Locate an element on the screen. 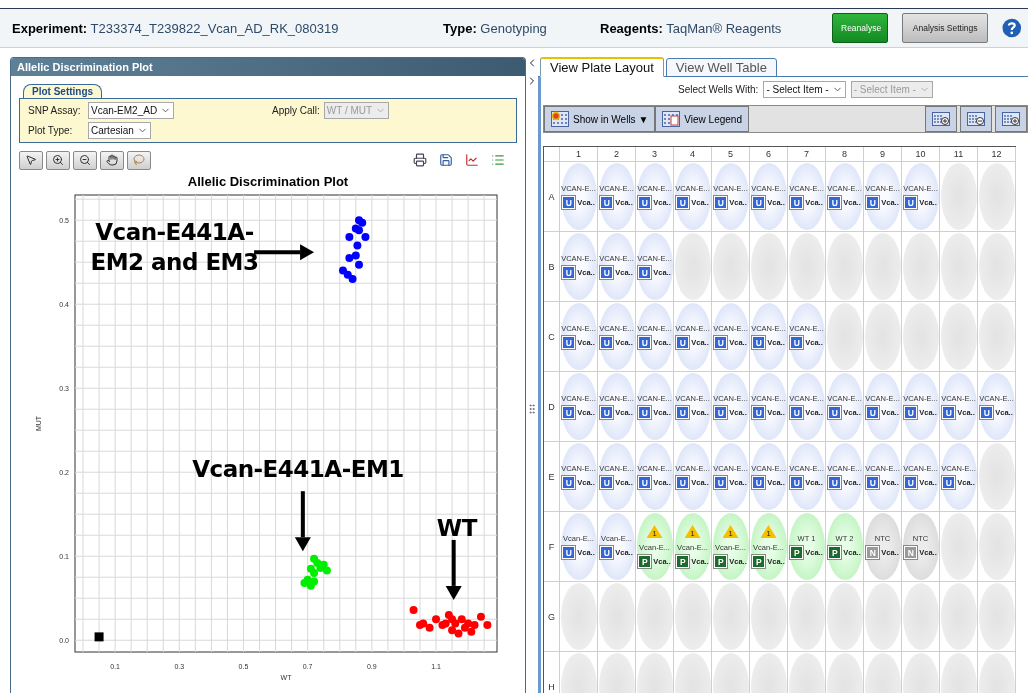  panel-title: Allelic Discrimination Plot is located at coordinates (268, 67).